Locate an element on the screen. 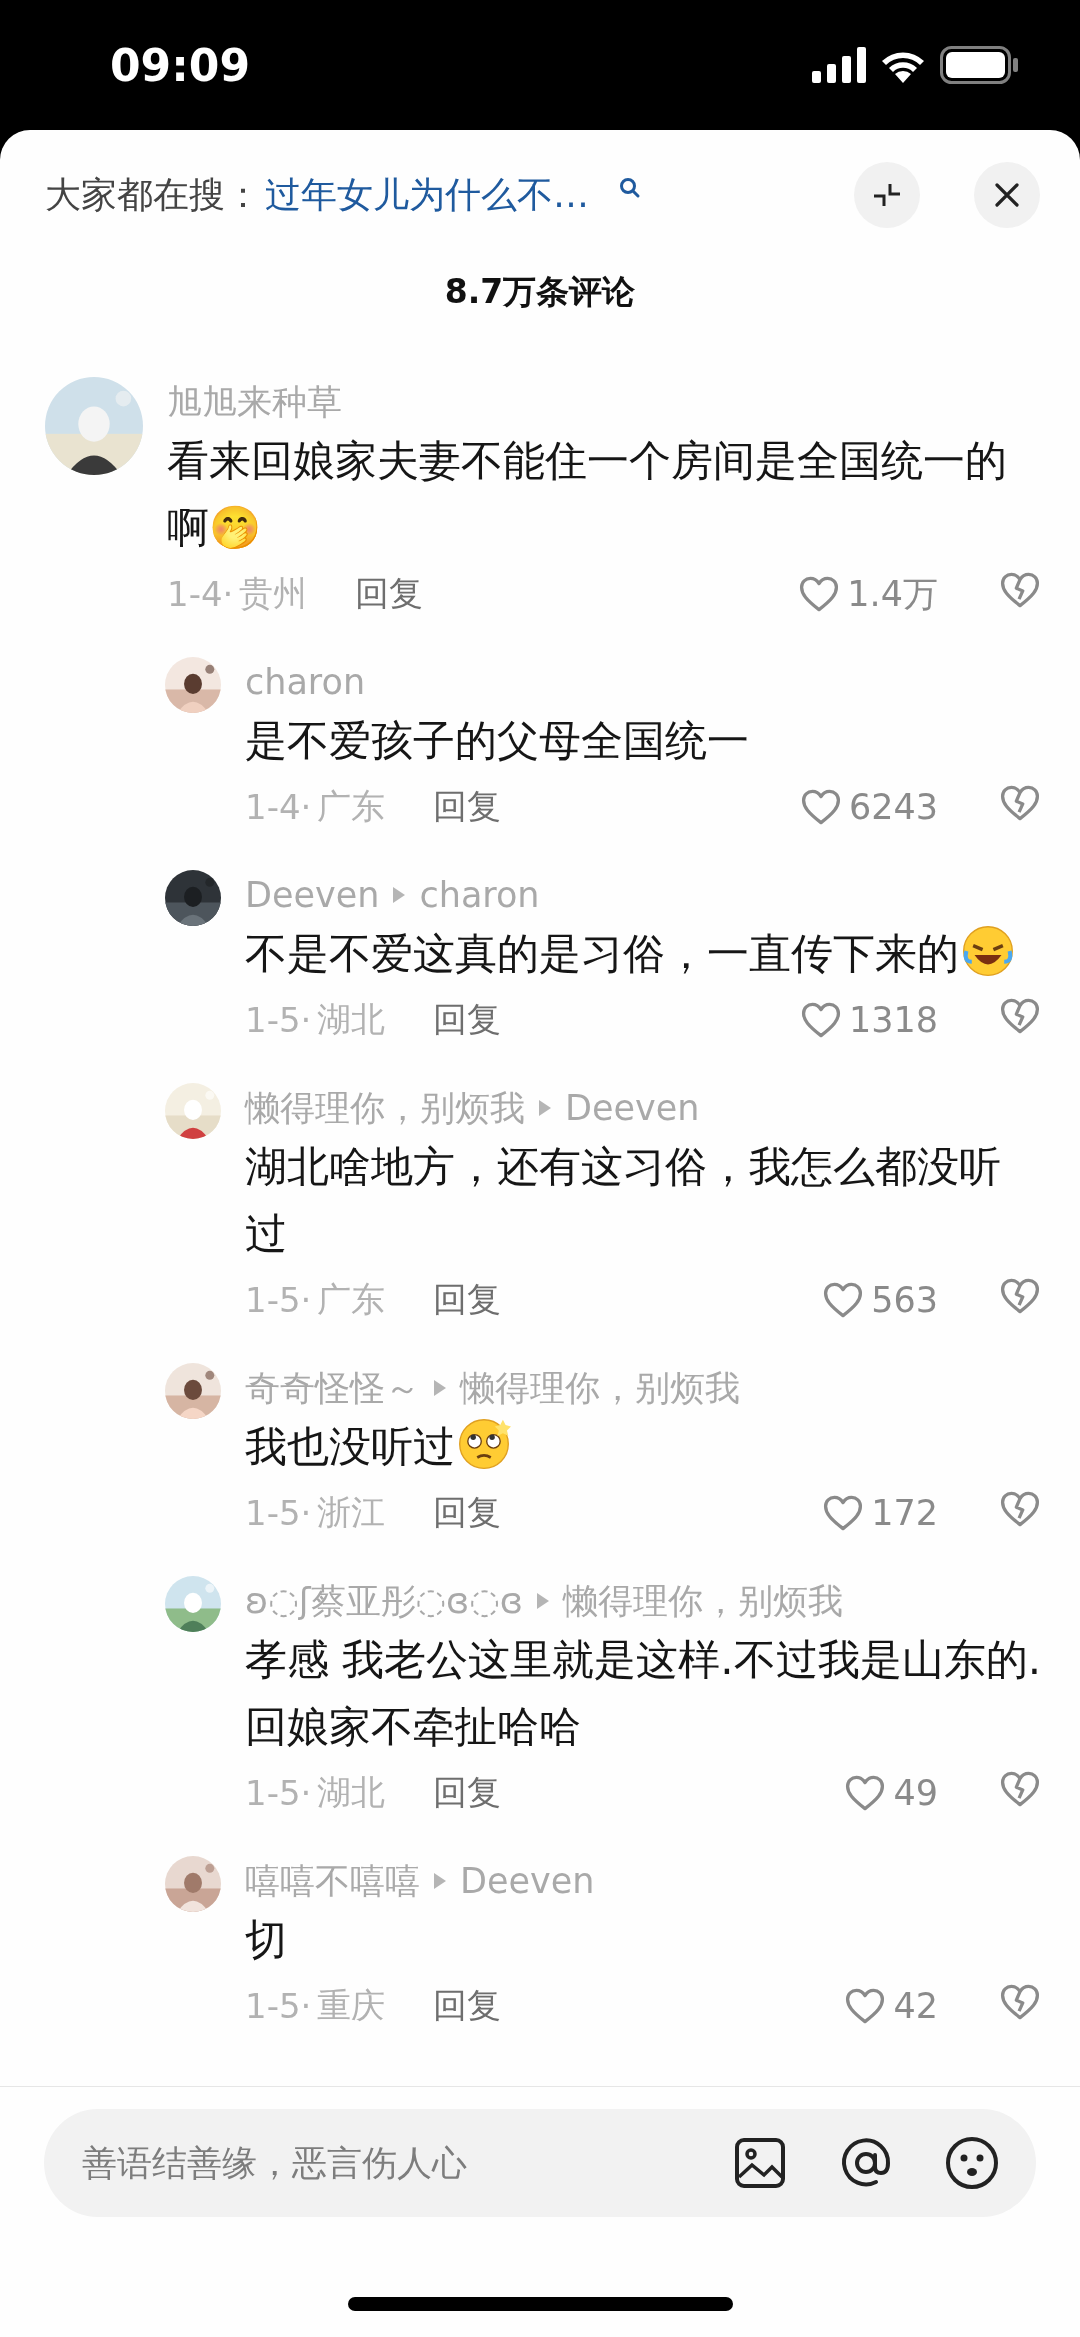 The image size is (1080, 2337). comment-count: 8.7万条评论 is located at coordinates (540, 292).